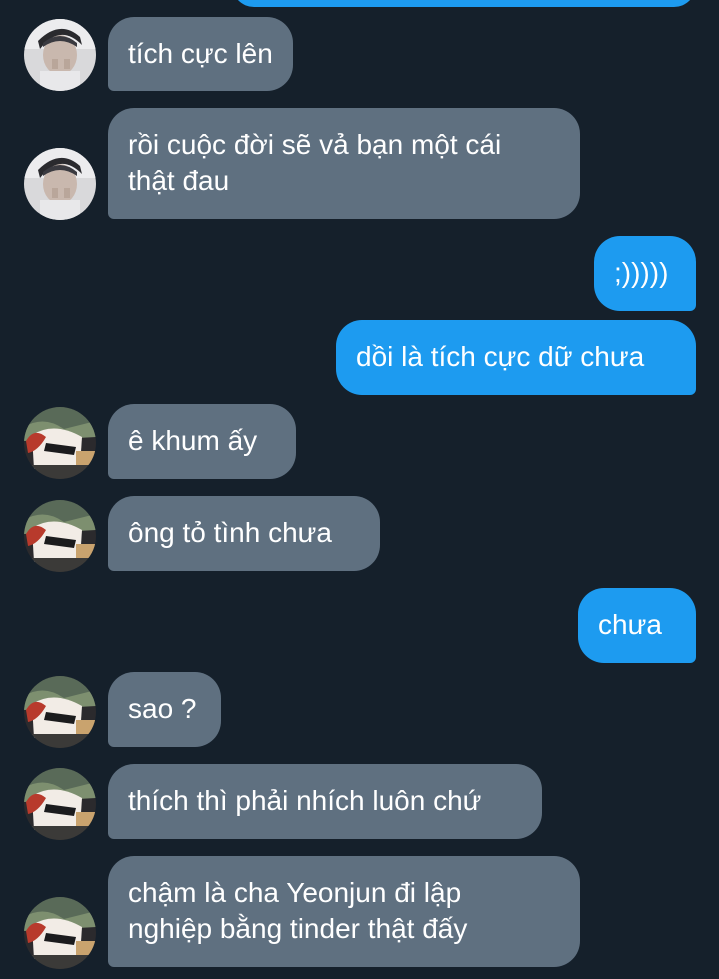 The height and width of the screenshot is (979, 719). I want to click on incoming-message-bubble: thích thì phải nhích luôn chứ, so click(325, 801).